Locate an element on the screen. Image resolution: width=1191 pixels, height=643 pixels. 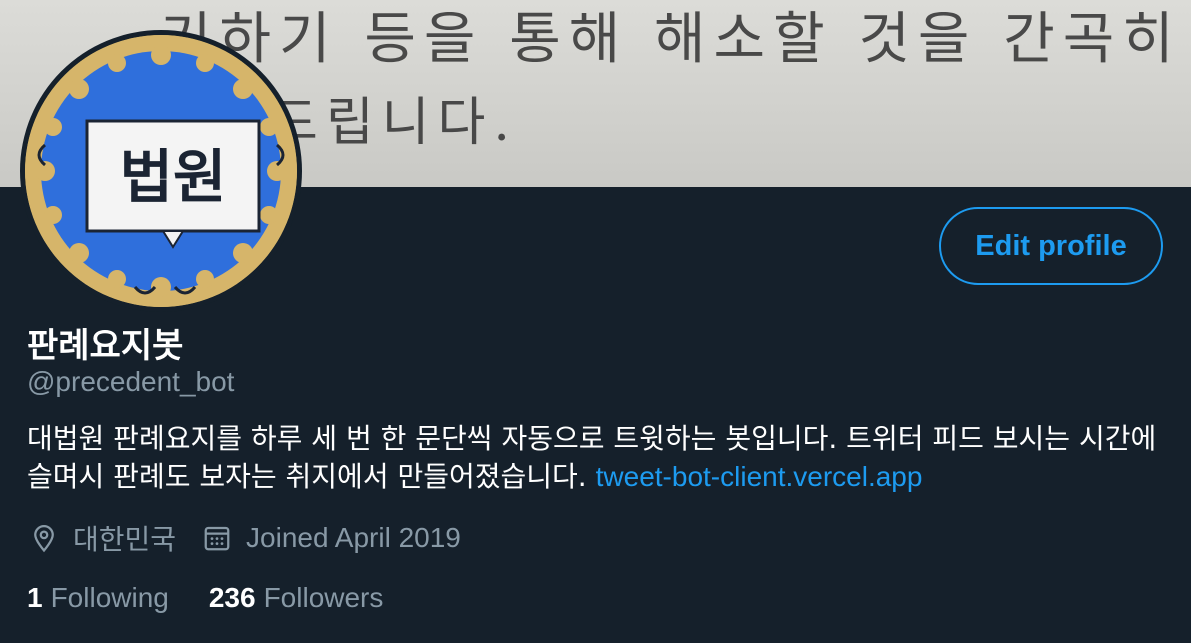
avatar-image: 법원 is located at coordinates (161, 171).